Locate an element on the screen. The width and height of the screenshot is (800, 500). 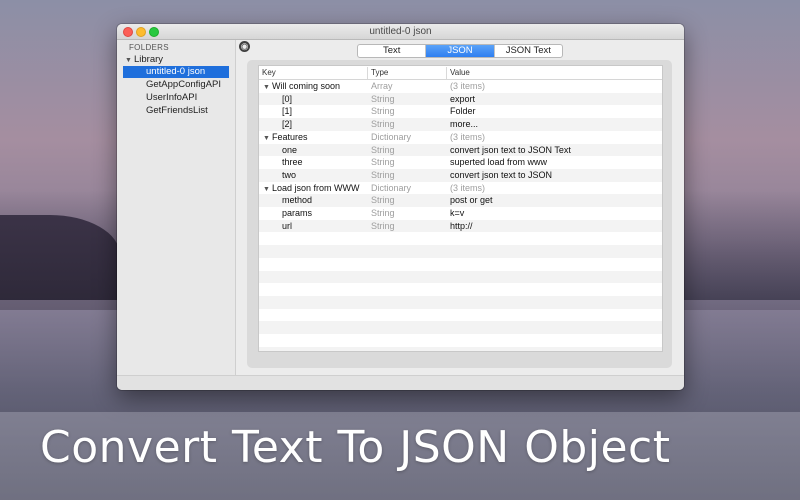
key-text: Will coming soon is located at coordinates (306, 86).